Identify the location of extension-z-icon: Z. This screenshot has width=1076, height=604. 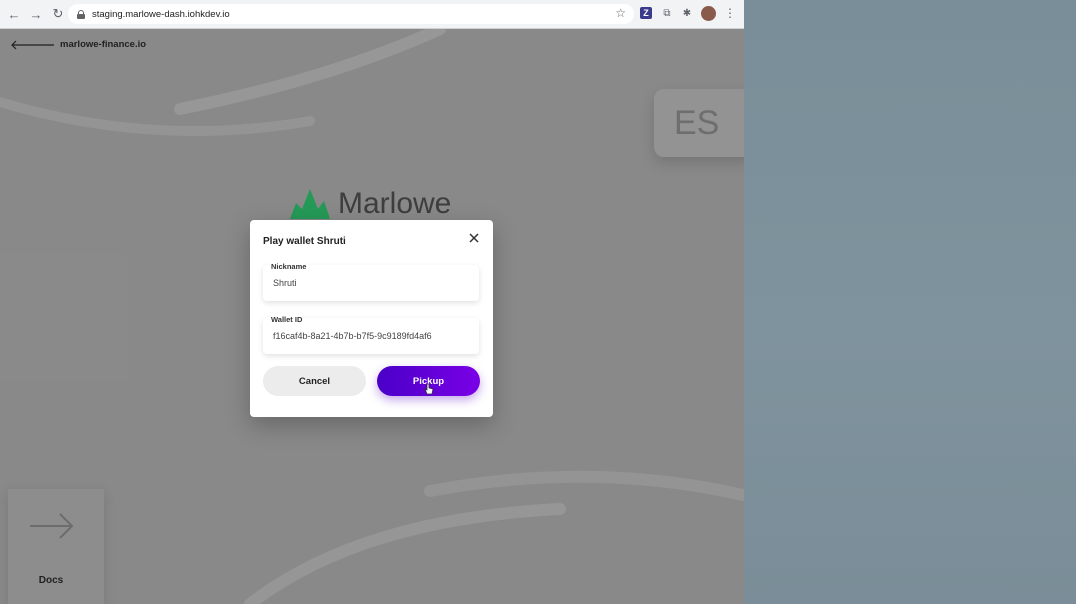
(646, 13).